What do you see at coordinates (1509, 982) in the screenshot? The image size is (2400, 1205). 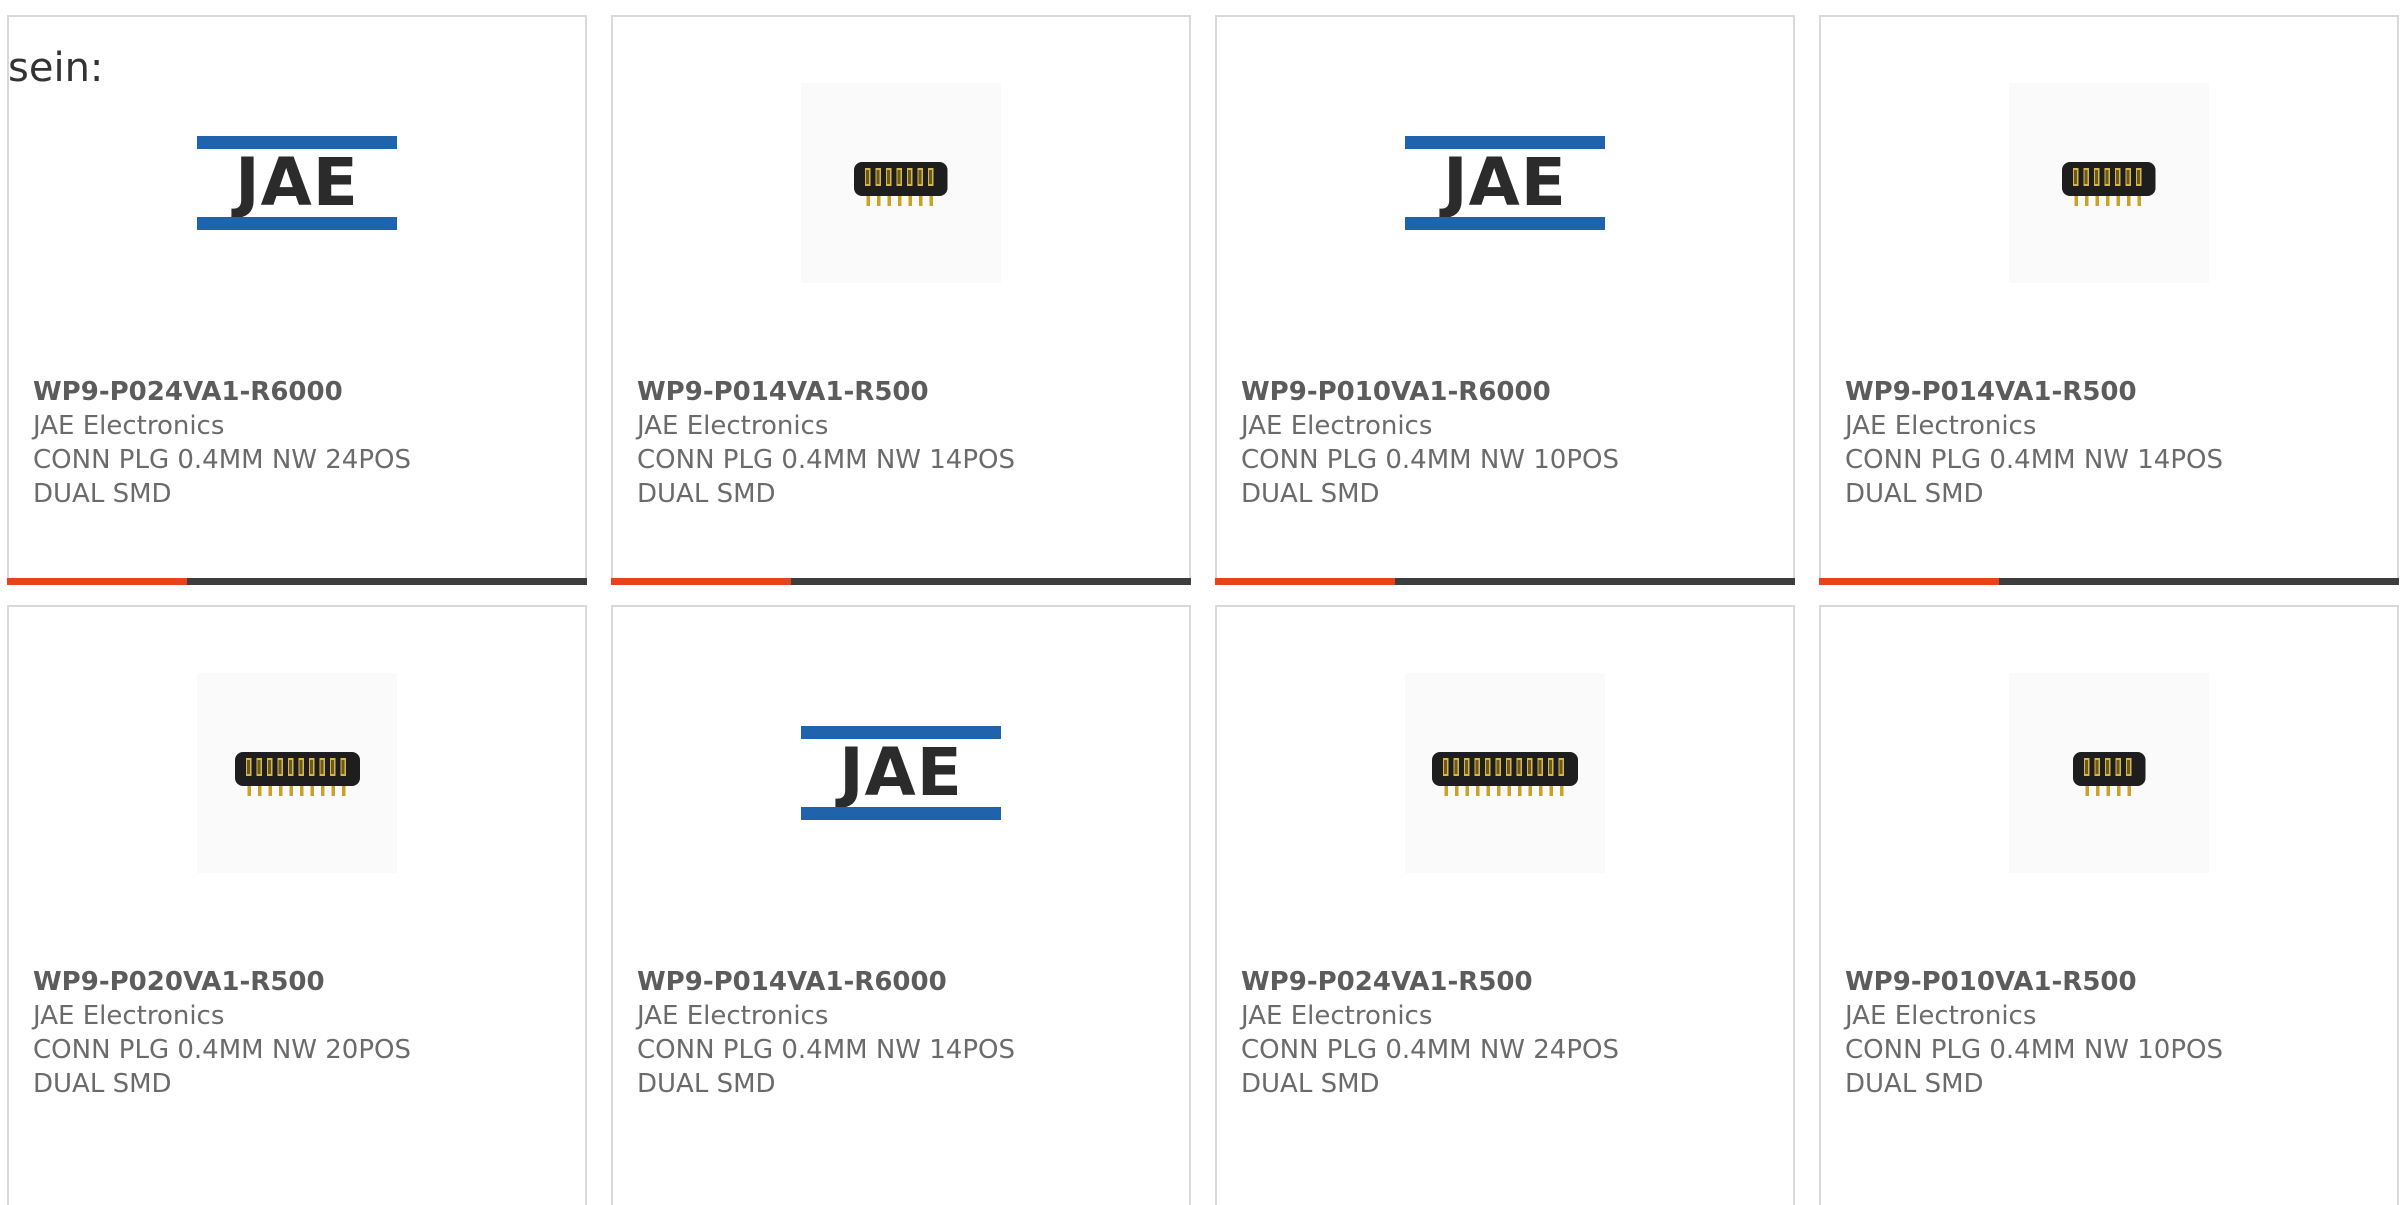 I see `part-number: WP9-P024VA1-R500` at bounding box center [1509, 982].